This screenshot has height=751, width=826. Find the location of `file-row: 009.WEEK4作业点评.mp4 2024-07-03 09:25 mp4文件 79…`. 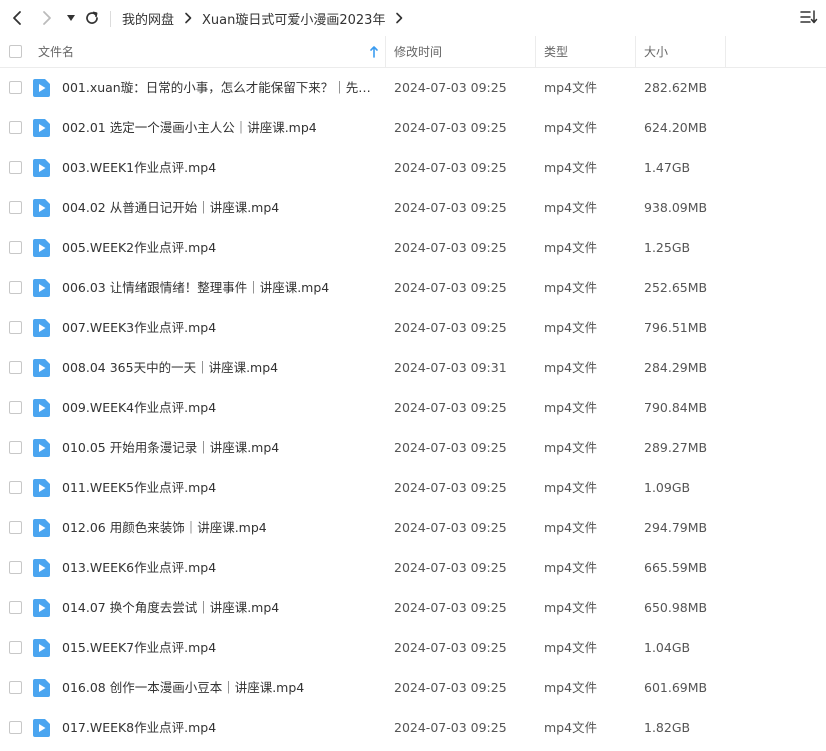

file-row: 009.WEEK4作业点评.mp4 2024-07-03 09:25 mp4文件 79… is located at coordinates (413, 408).